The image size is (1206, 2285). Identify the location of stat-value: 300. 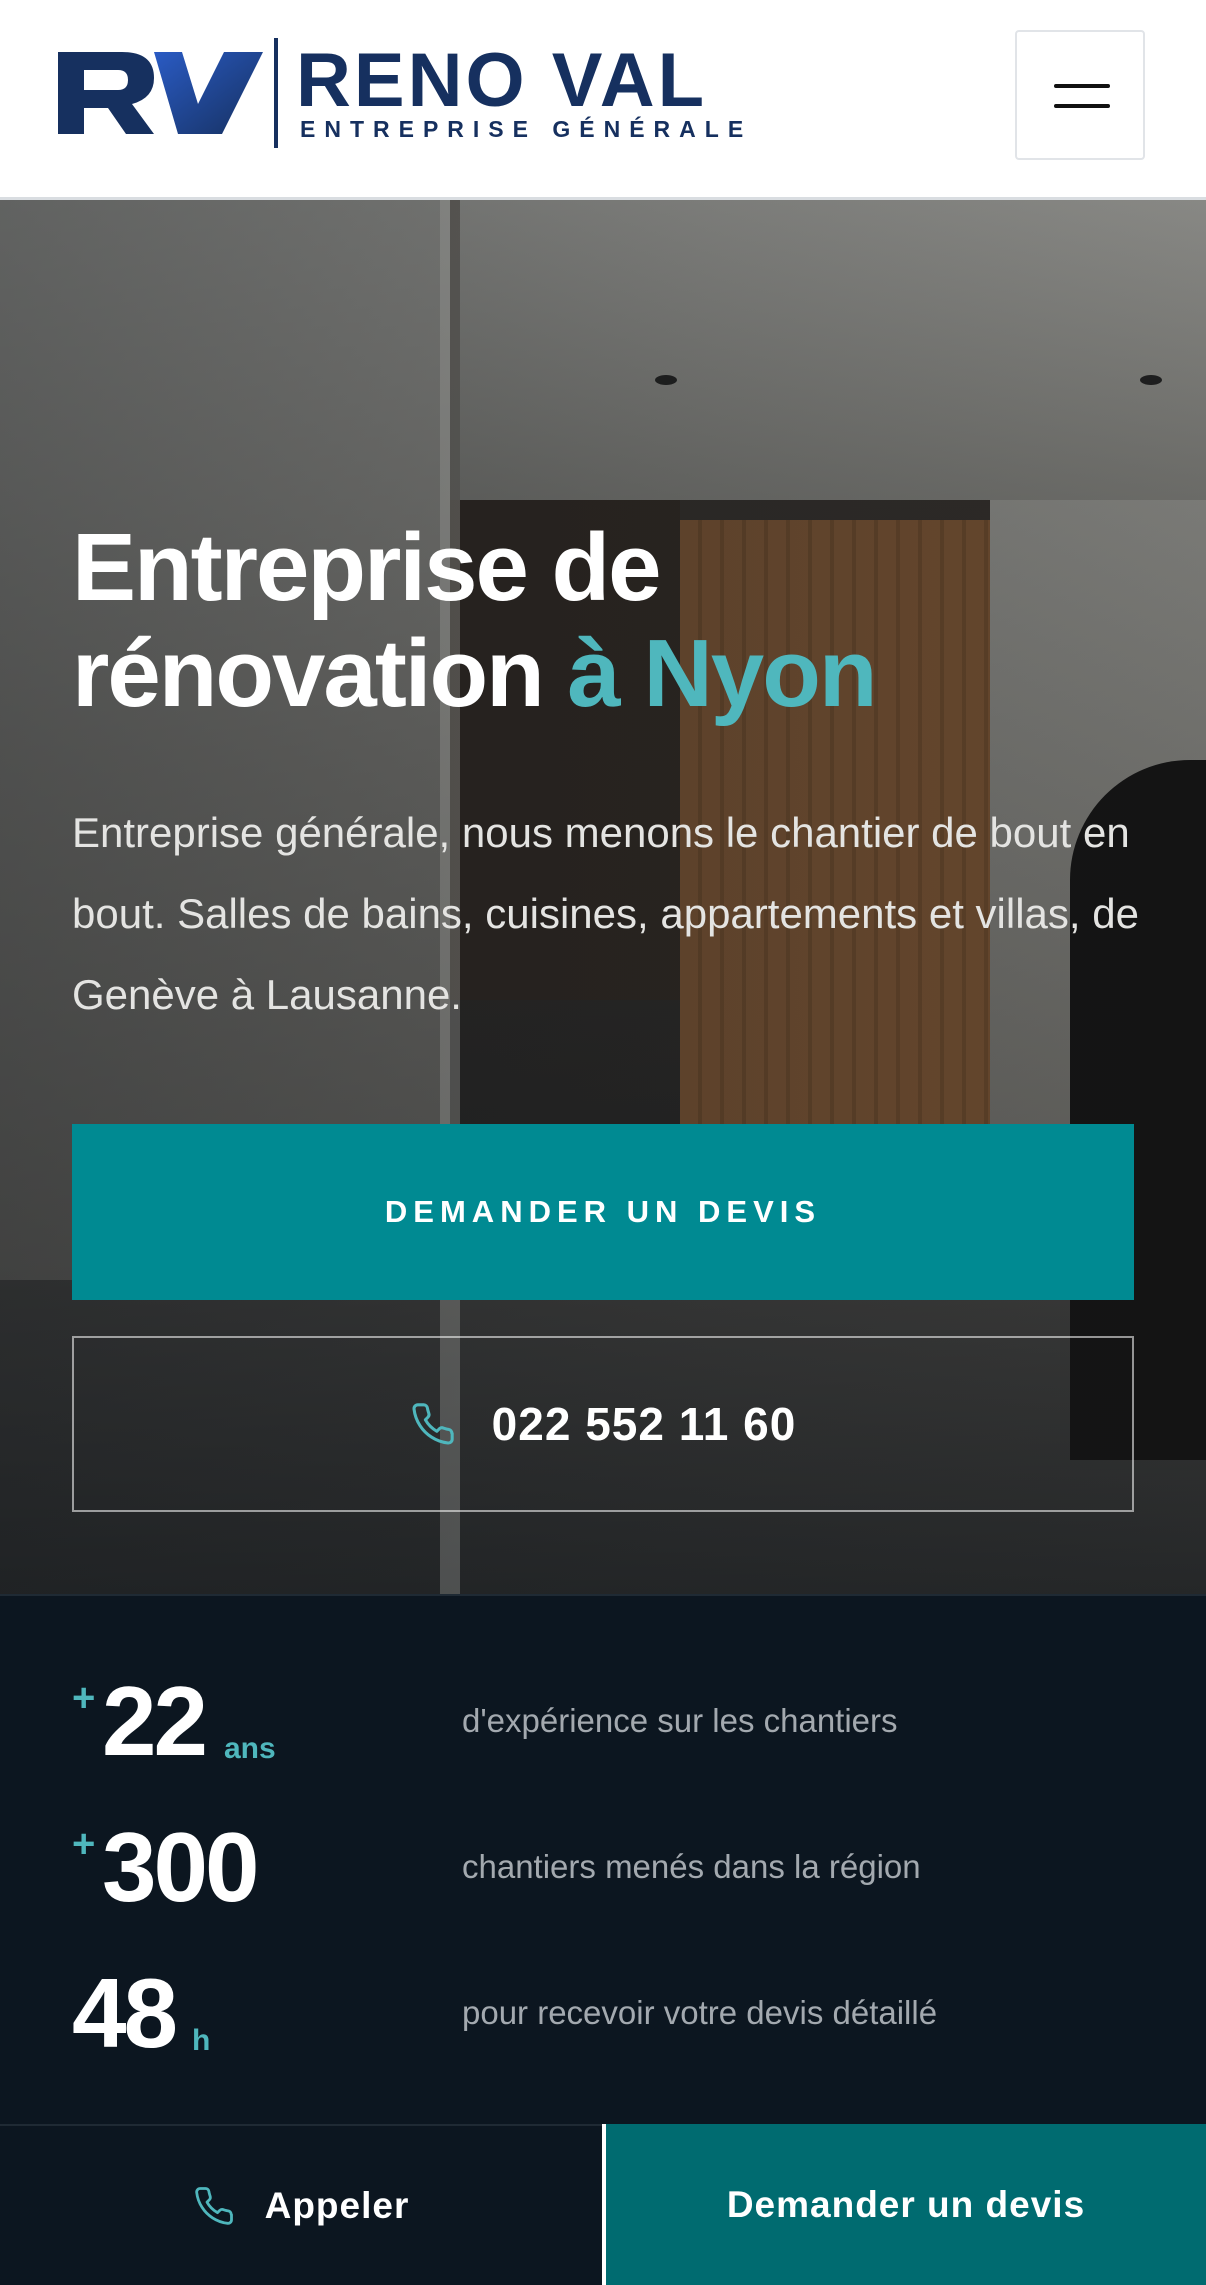
(181, 1867).